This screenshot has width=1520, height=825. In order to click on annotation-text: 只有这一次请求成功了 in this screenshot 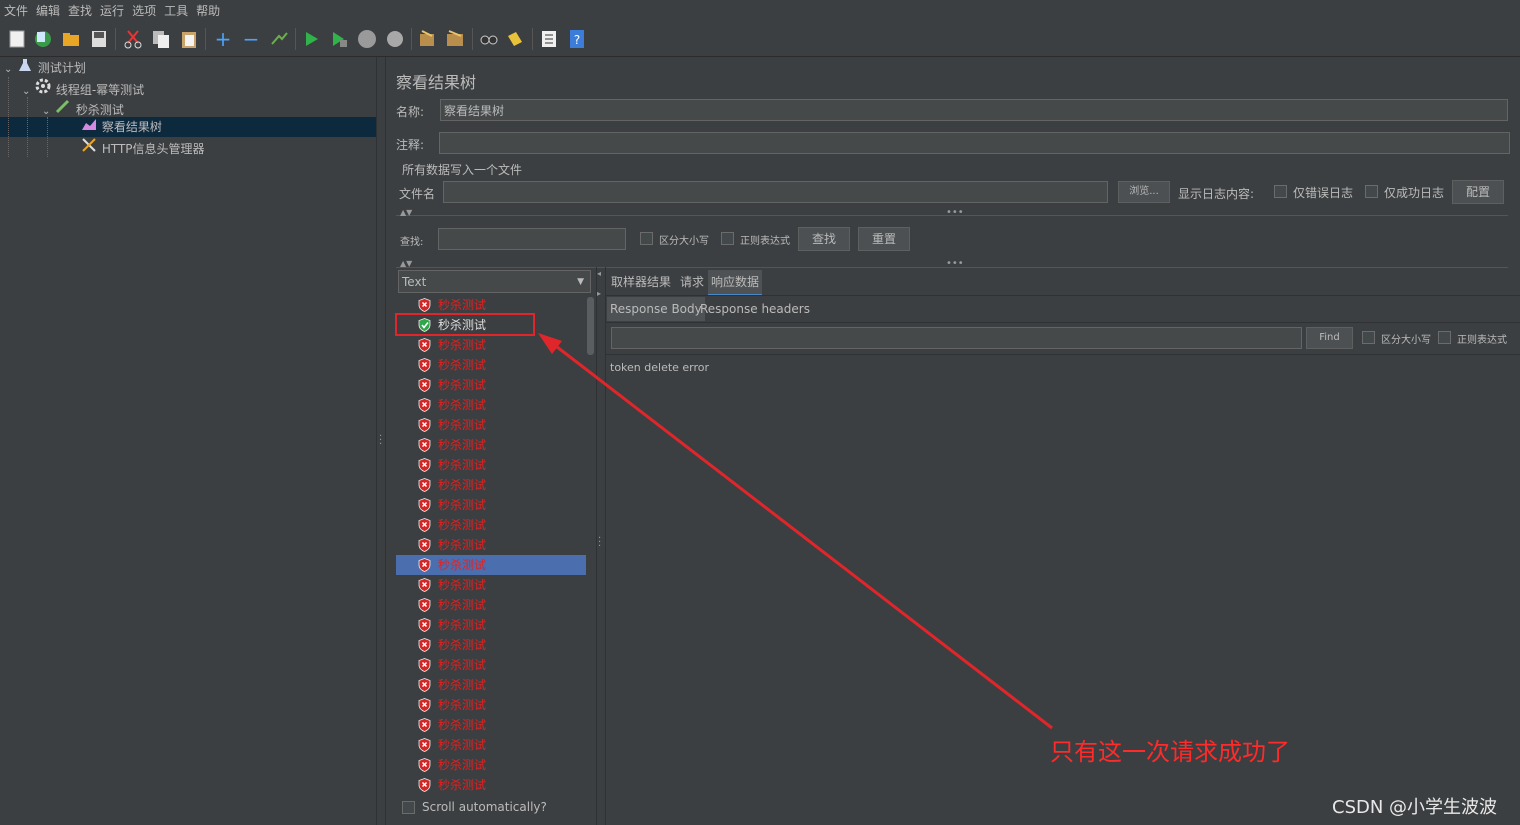, I will do `click(1170, 752)`.